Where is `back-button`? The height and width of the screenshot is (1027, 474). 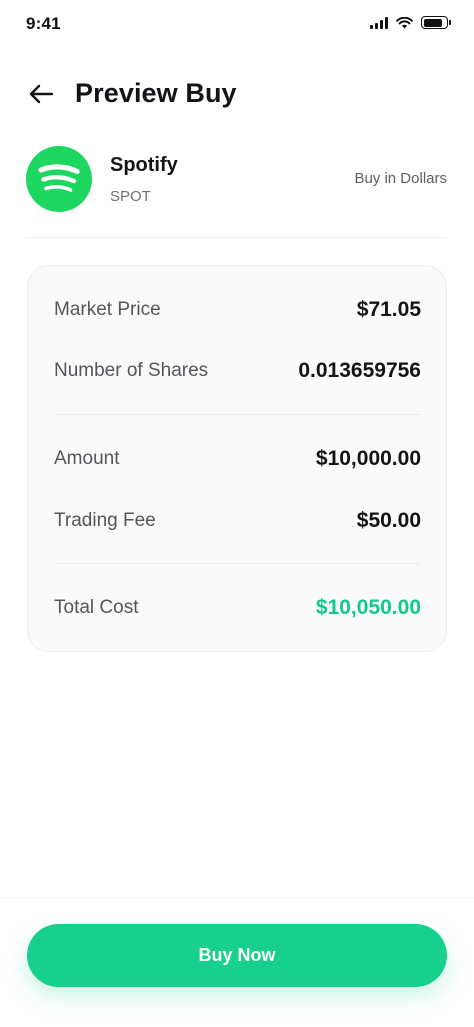
back-button is located at coordinates (41, 94).